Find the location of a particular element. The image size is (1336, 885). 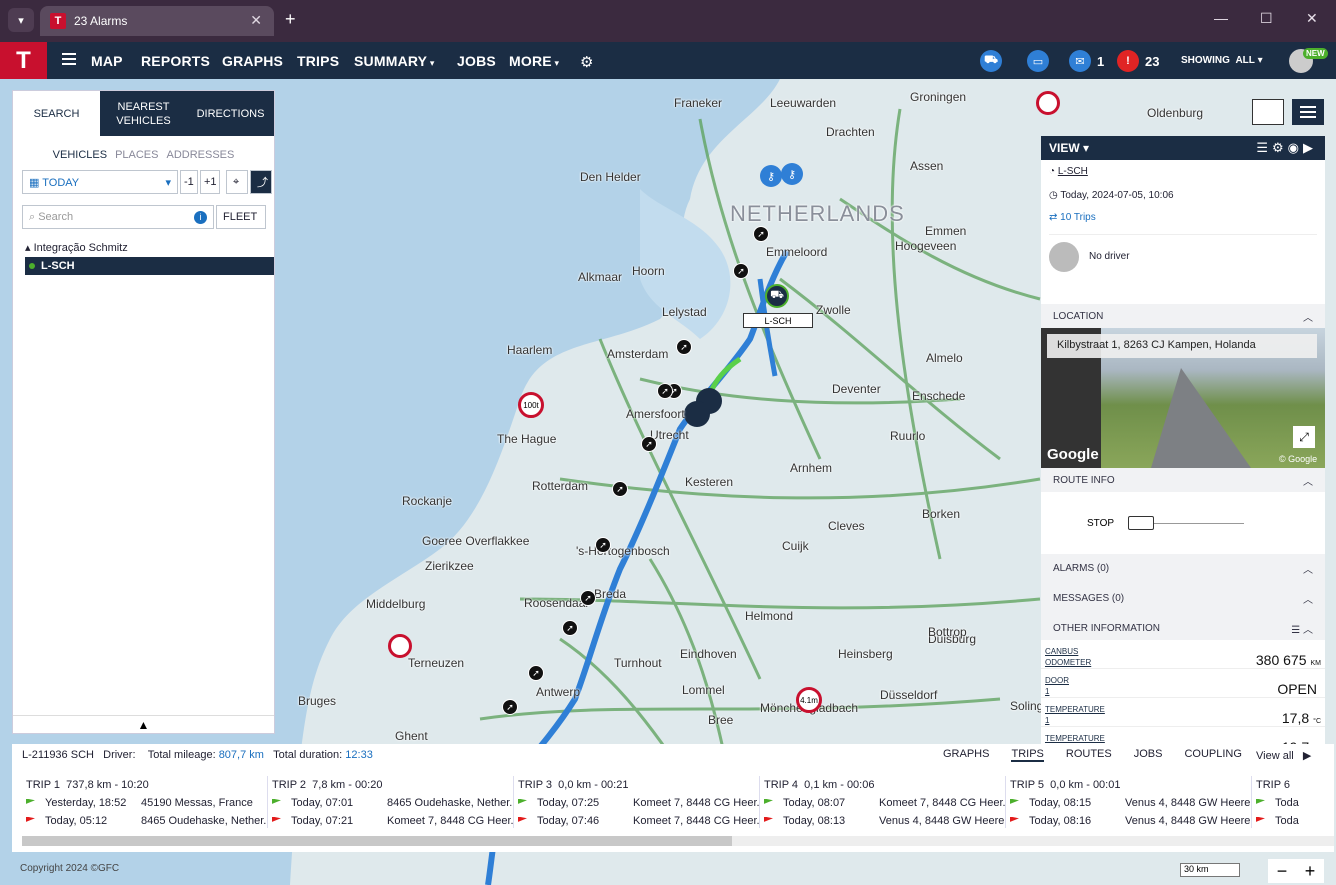

trips-link: ⇄ 10 Trips is located at coordinates (1183, 223).